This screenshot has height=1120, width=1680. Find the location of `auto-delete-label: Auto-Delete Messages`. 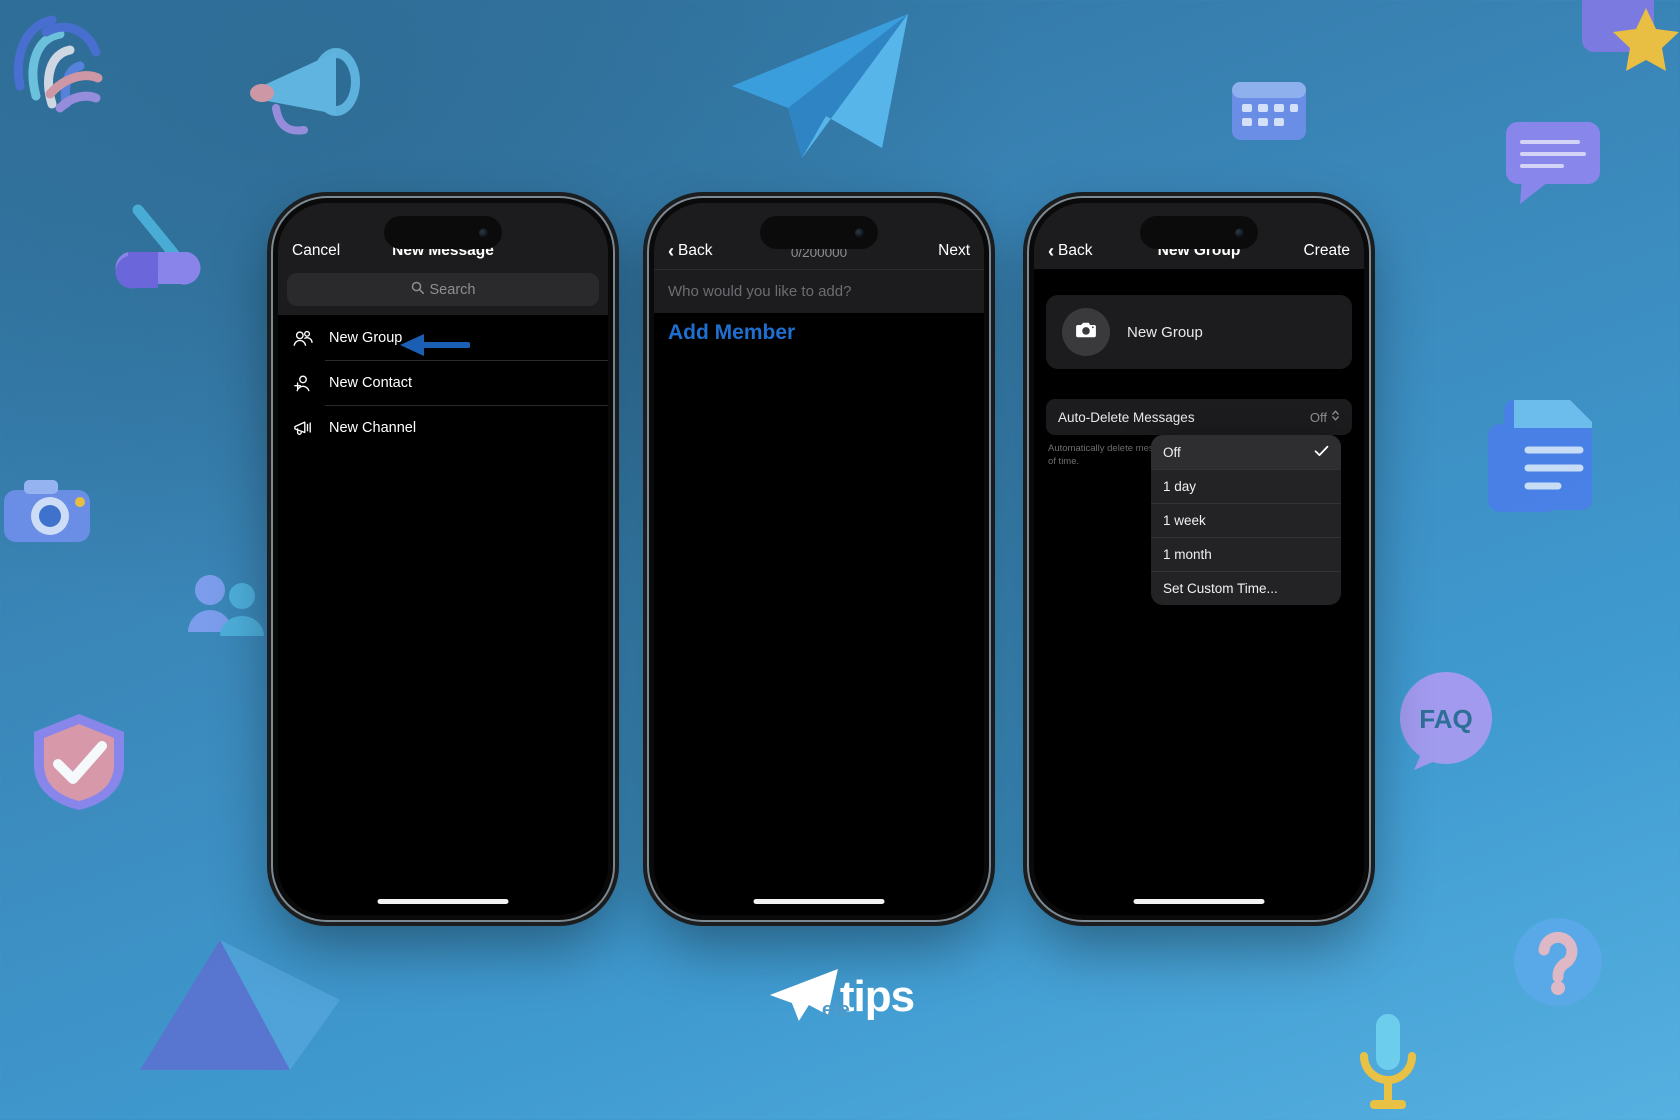

auto-delete-label: Auto-Delete Messages is located at coordinates (1126, 417).